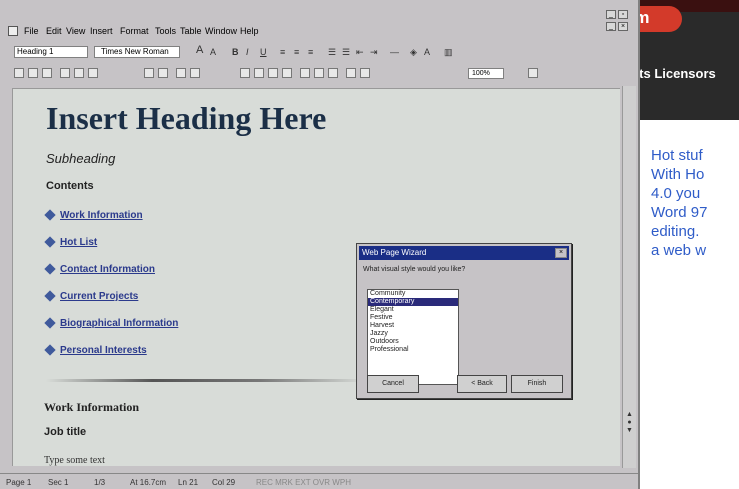 This screenshot has width=739, height=489. What do you see at coordinates (191, 31) in the screenshot?
I see `menu-table: Table` at bounding box center [191, 31].